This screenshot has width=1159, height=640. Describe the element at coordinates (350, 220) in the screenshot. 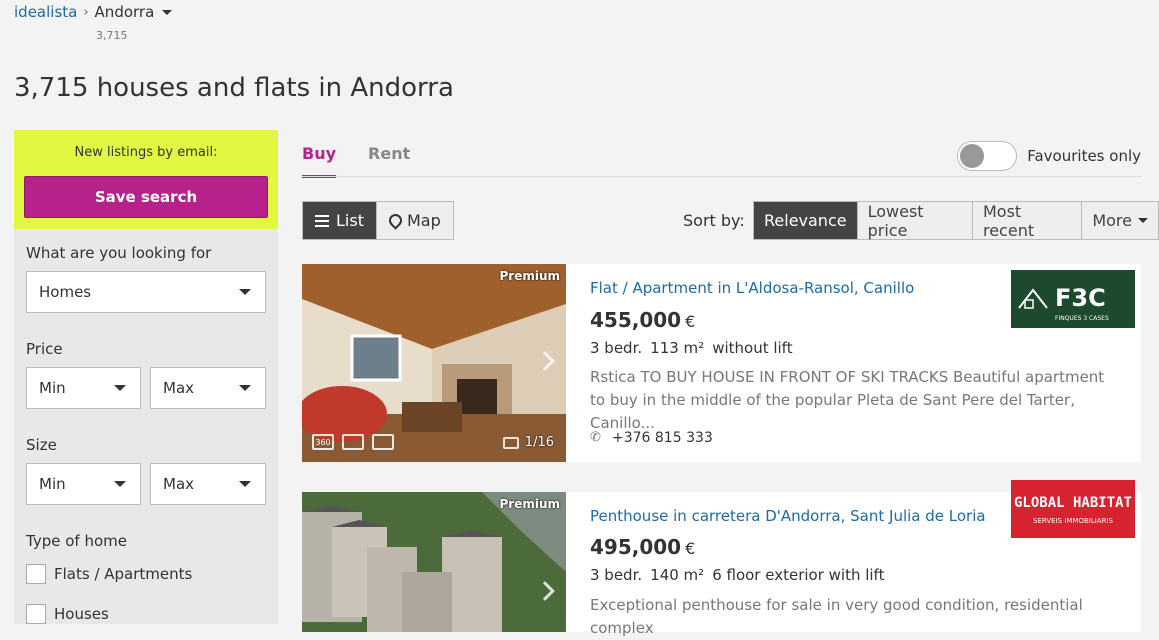

I see `list-view-label: List` at that location.